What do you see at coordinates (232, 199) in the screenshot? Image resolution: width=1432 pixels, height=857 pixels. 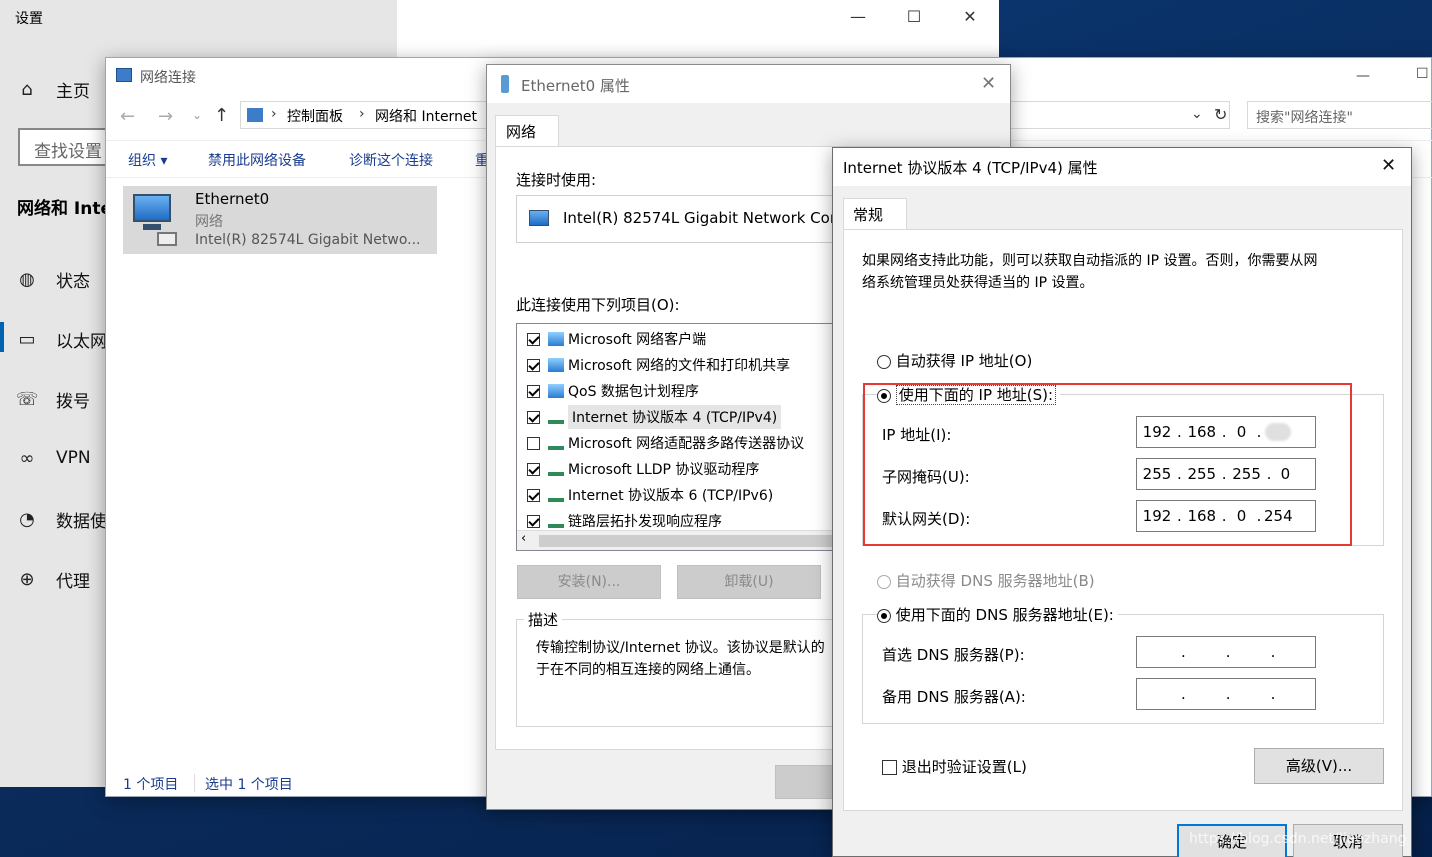 I see `item-name: Ethernet0` at bounding box center [232, 199].